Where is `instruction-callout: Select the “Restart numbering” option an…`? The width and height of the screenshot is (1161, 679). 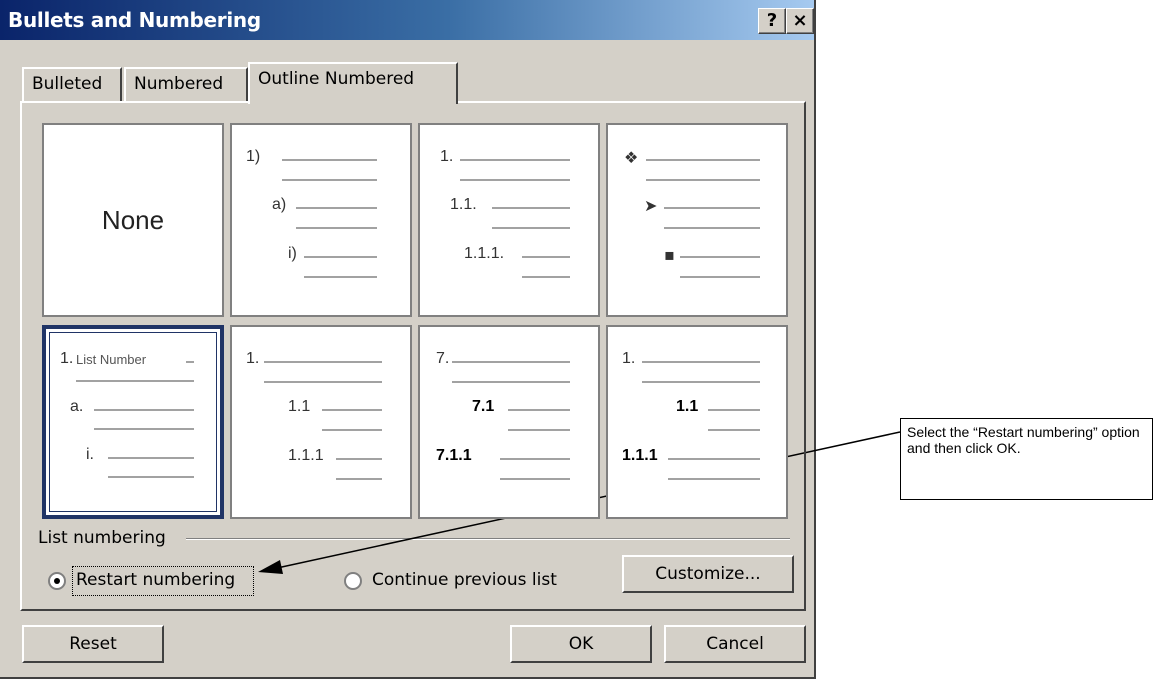
instruction-callout: Select the “Restart numbering” option an… is located at coordinates (1026, 459).